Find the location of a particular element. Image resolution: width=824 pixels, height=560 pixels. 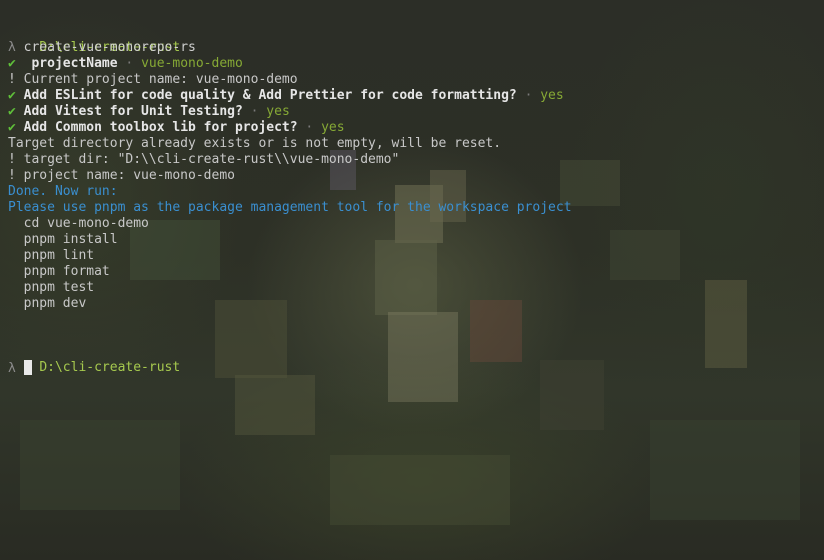

next-step-line: pnpm dev is located at coordinates (412, 304).